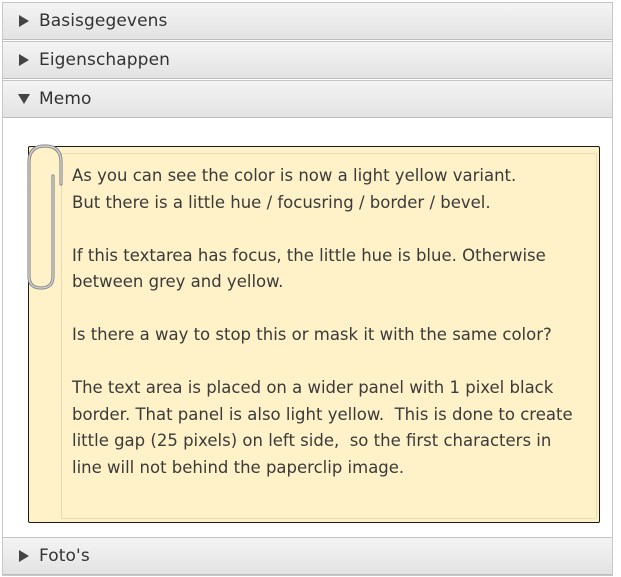  I want to click on paperclip-icon, so click(45, 217).